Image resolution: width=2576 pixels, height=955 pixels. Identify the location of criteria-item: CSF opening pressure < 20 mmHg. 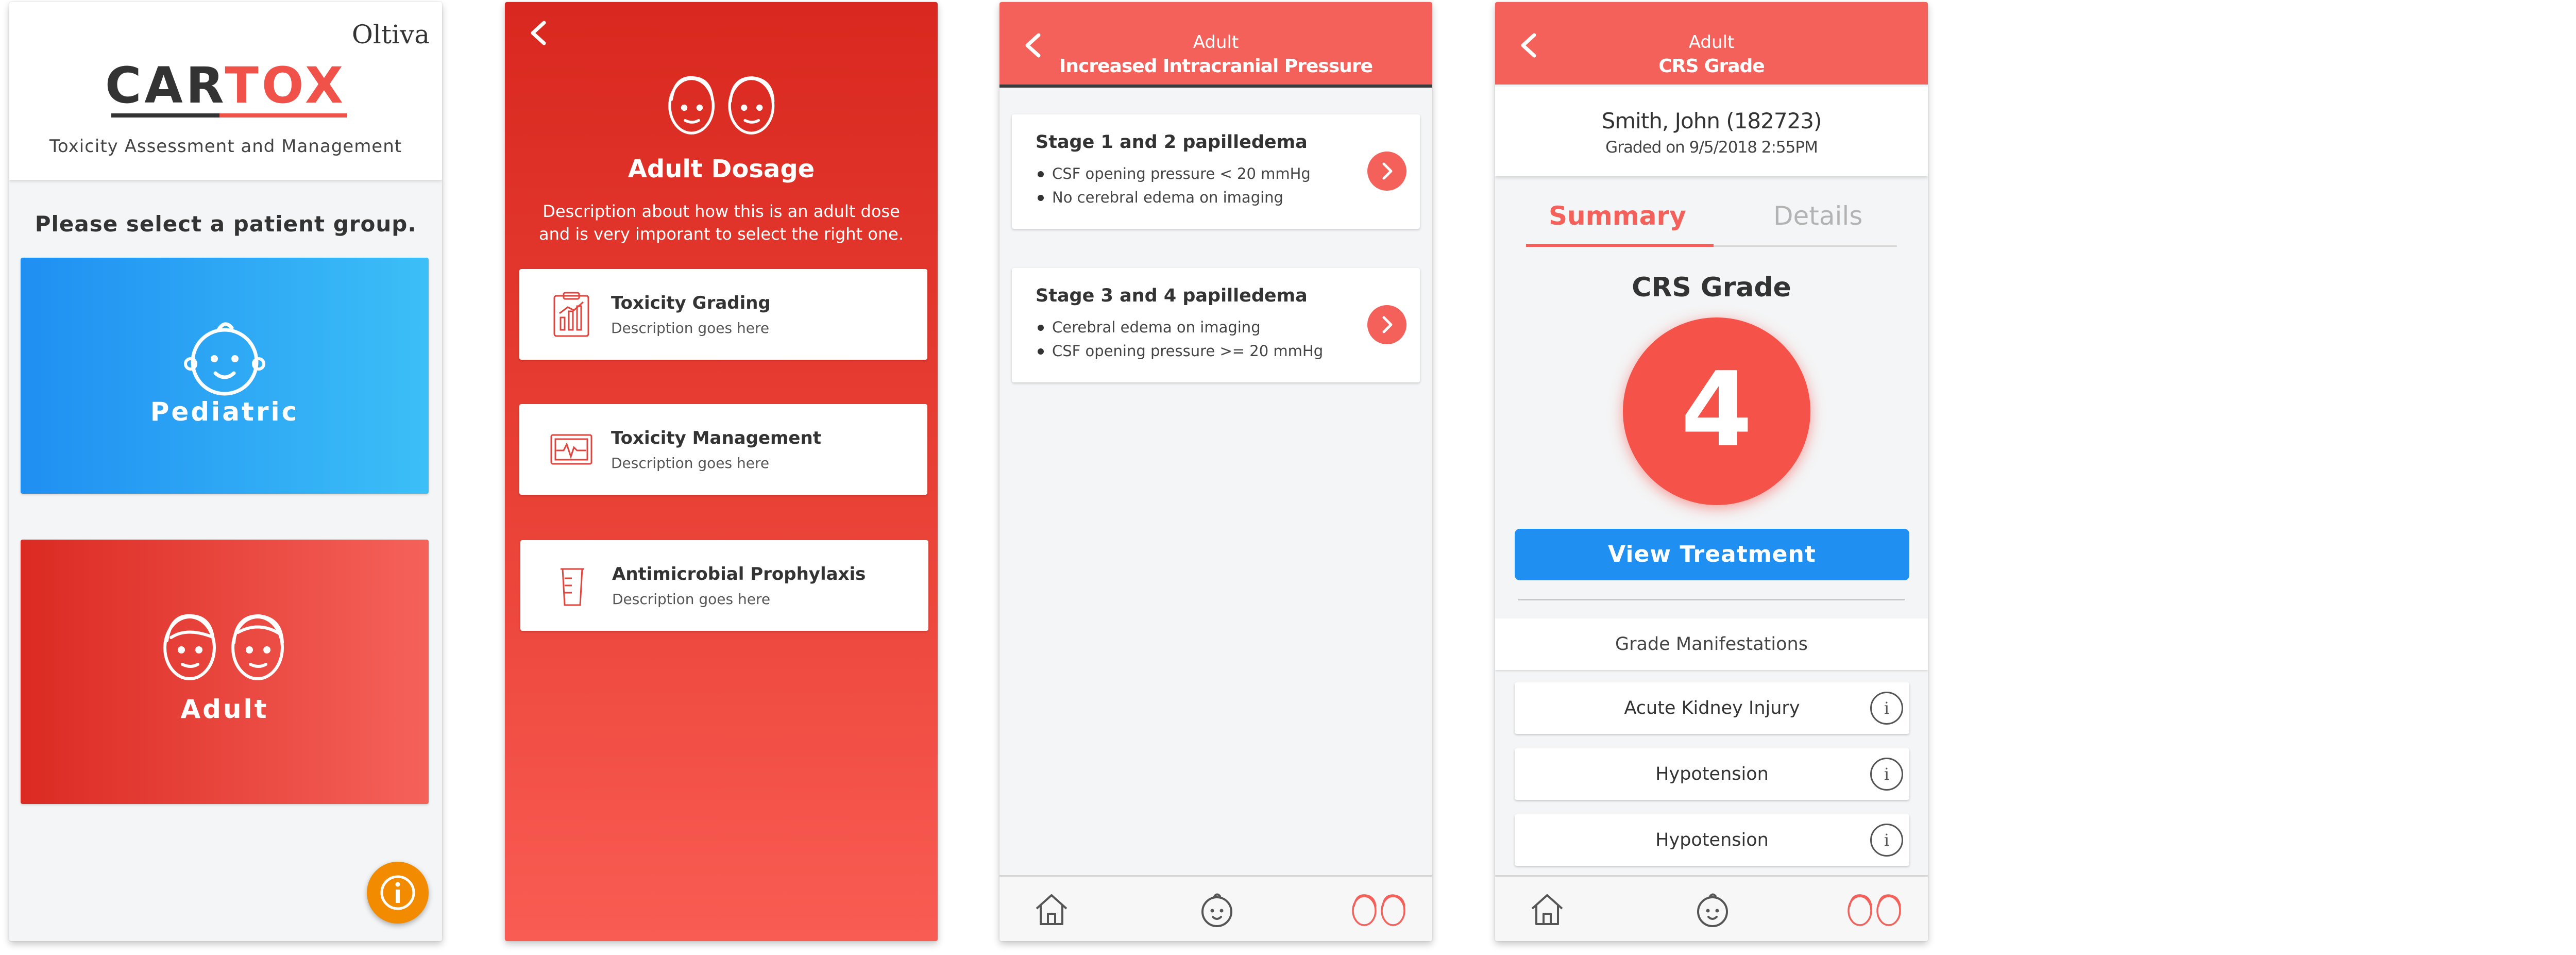
(1173, 174).